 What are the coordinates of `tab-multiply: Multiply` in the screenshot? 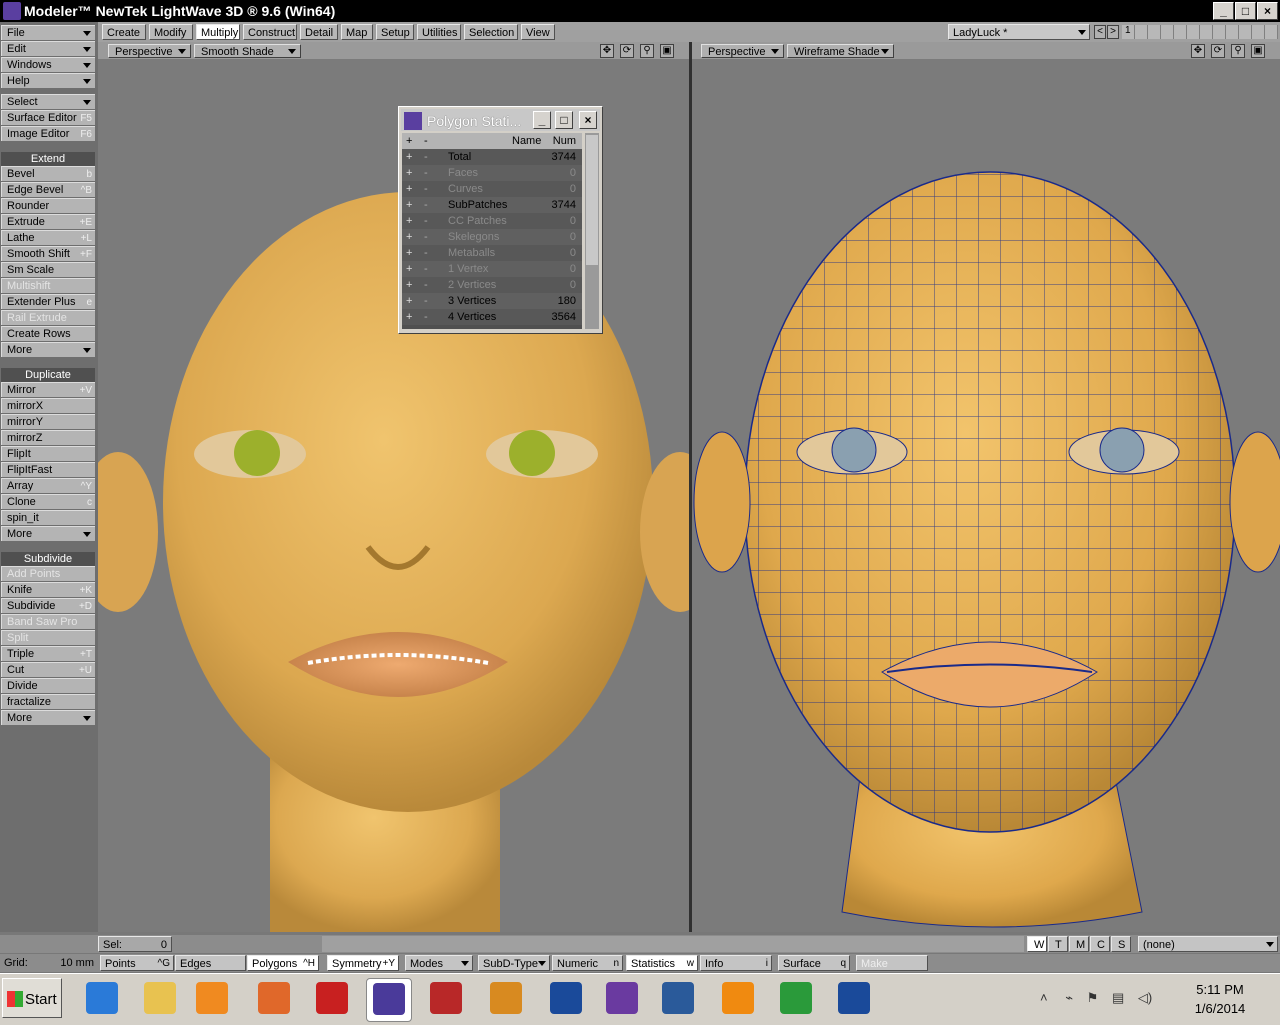 It's located at (218, 32).